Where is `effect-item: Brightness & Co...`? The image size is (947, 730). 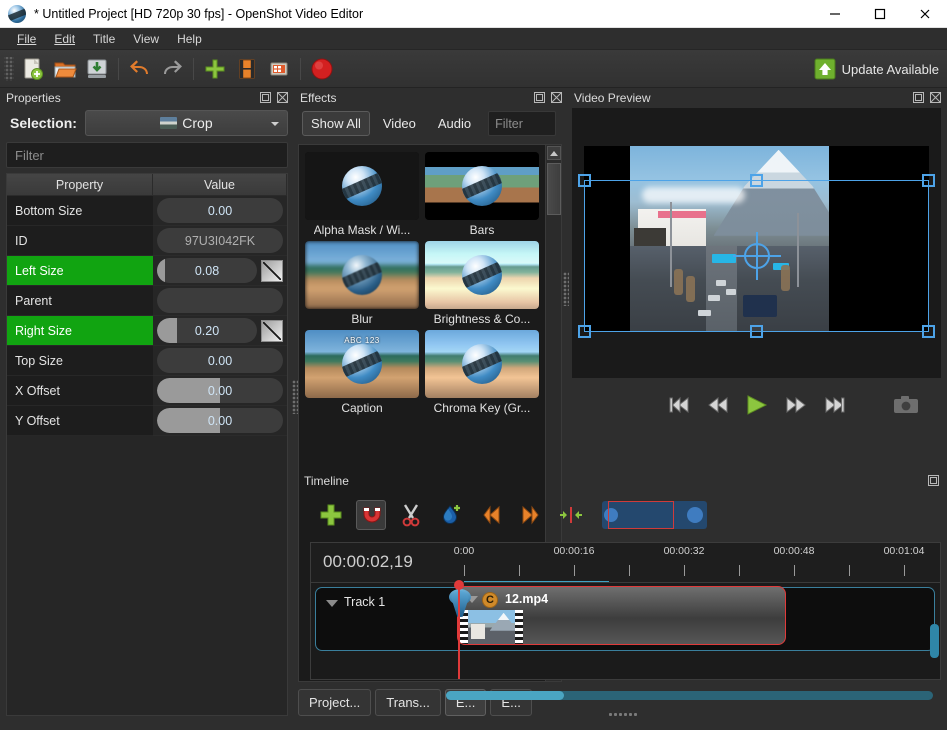 effect-item: Brightness & Co... is located at coordinates (482, 283).